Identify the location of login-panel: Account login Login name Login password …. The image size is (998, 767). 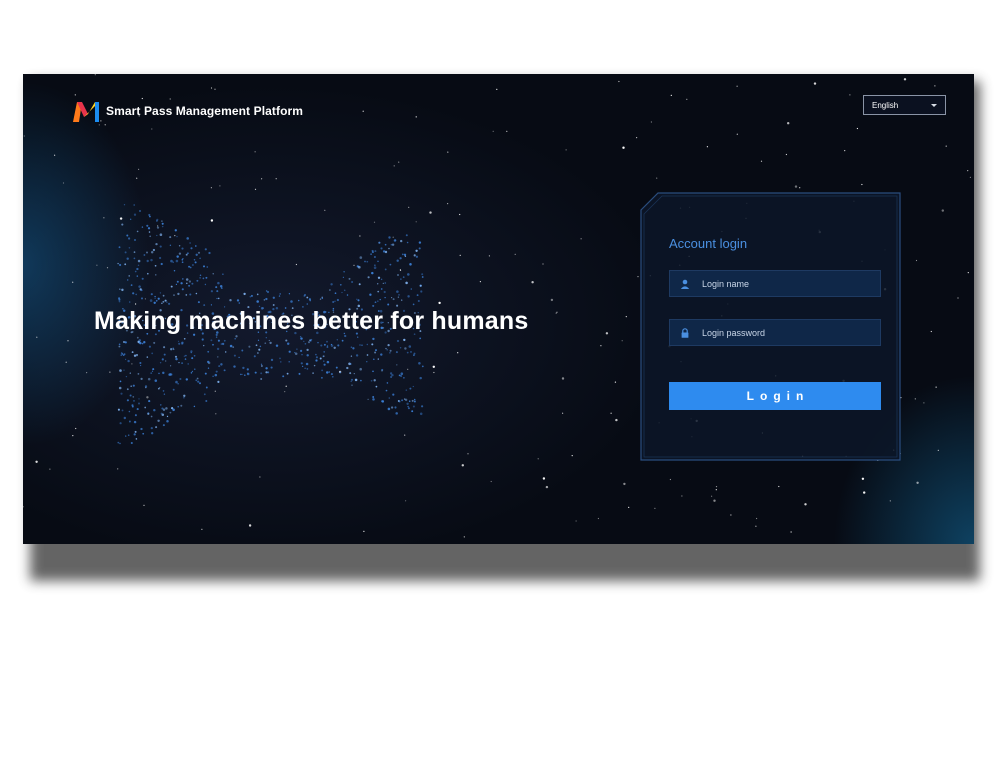
(770, 326).